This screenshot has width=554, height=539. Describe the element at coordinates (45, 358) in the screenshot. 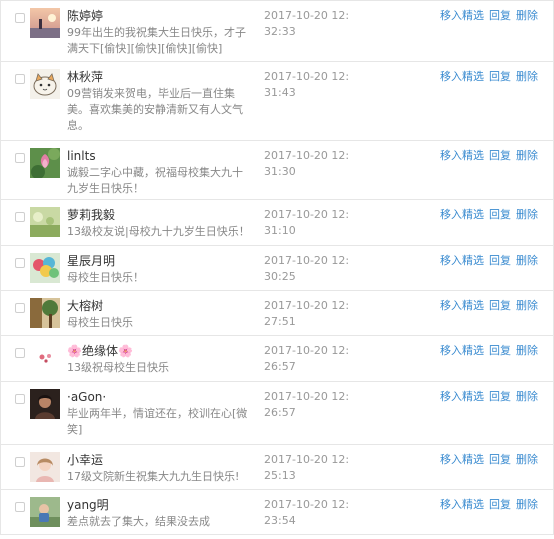

I see `avatar-flower-icon` at that location.